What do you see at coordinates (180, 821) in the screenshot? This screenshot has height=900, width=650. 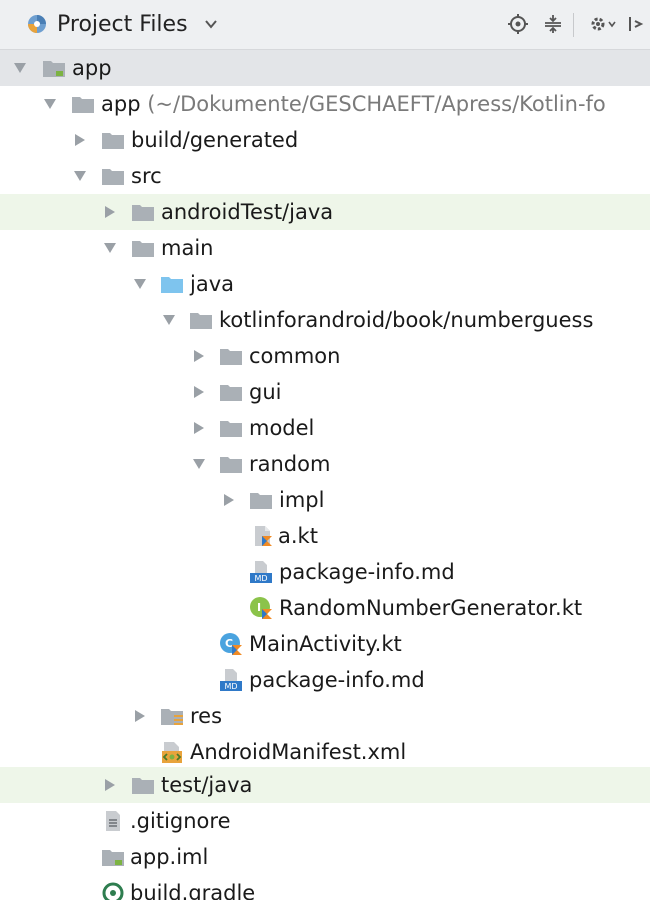 I see `tree-item-label: .gitignore` at bounding box center [180, 821].